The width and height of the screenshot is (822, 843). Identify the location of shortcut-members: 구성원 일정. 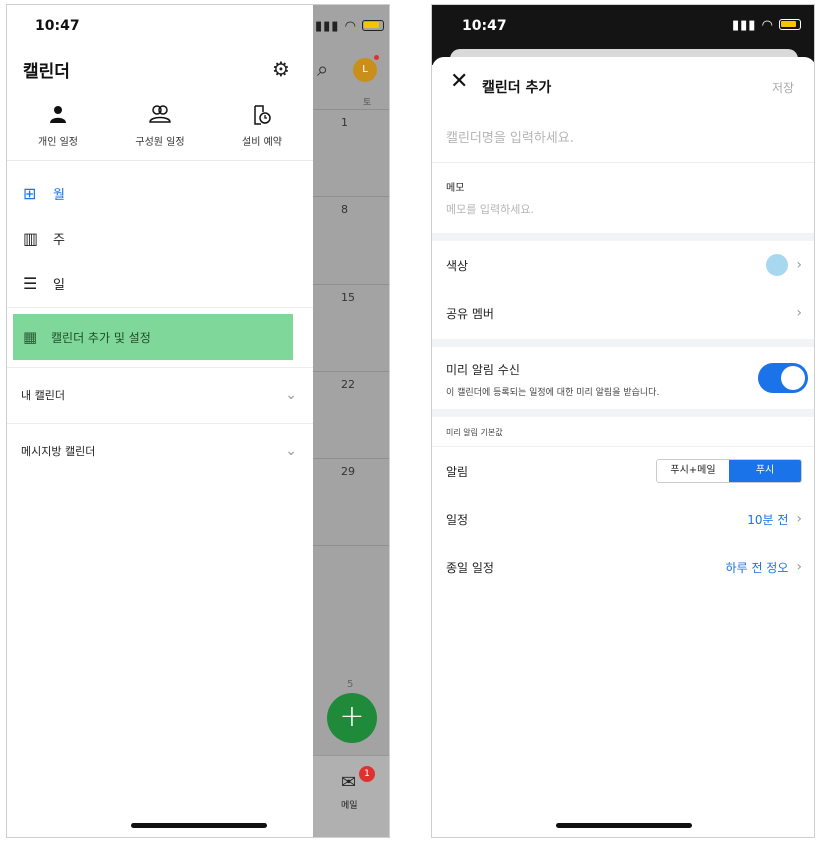
(160, 132).